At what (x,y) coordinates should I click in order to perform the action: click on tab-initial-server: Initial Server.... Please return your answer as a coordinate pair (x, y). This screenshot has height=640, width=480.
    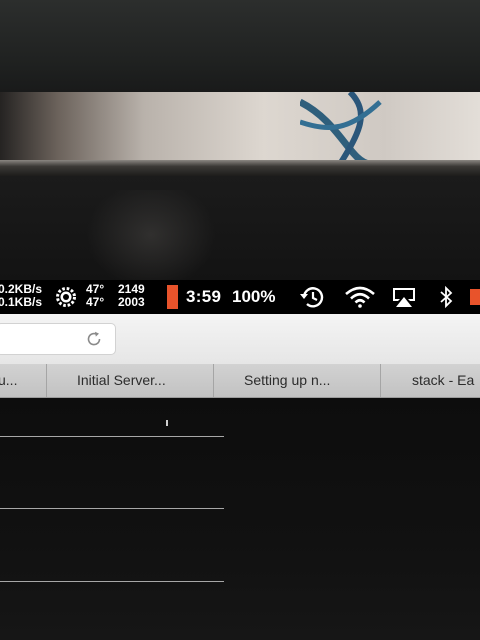
    Looking at the image, I should click on (130, 380).